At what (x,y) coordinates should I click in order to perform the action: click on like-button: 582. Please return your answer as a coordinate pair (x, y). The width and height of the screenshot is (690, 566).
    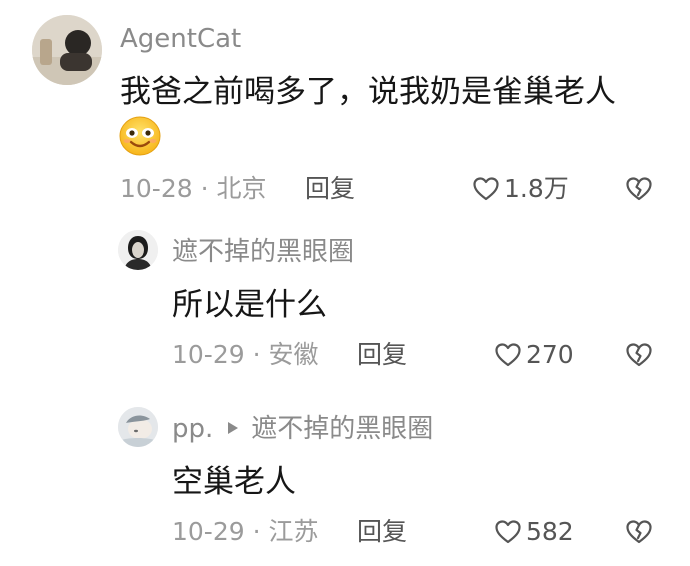
    Looking at the image, I should click on (534, 532).